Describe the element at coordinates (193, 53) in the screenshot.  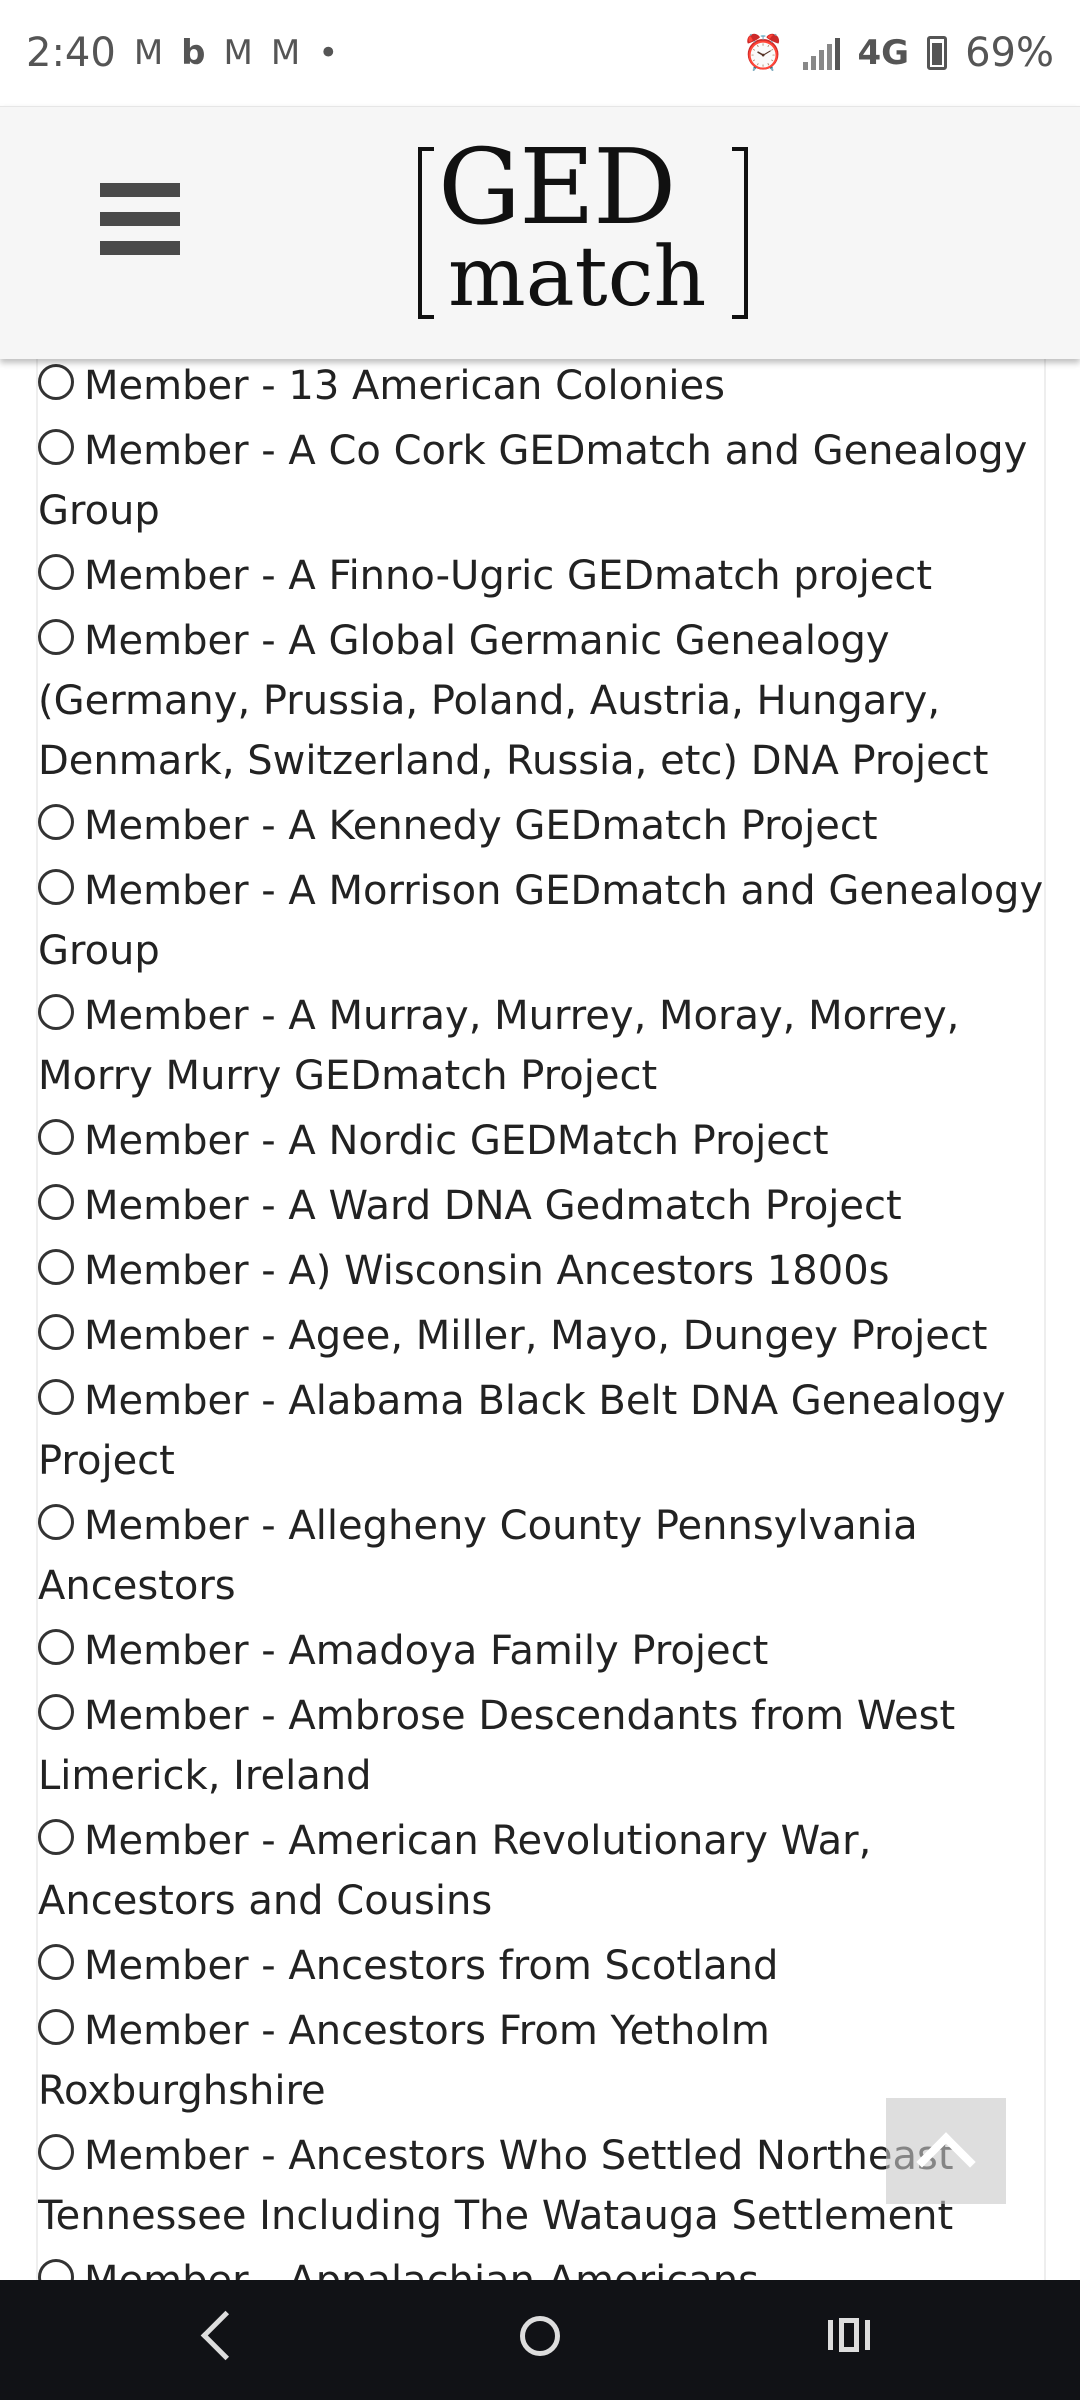
I see `bing-icon: b` at that location.